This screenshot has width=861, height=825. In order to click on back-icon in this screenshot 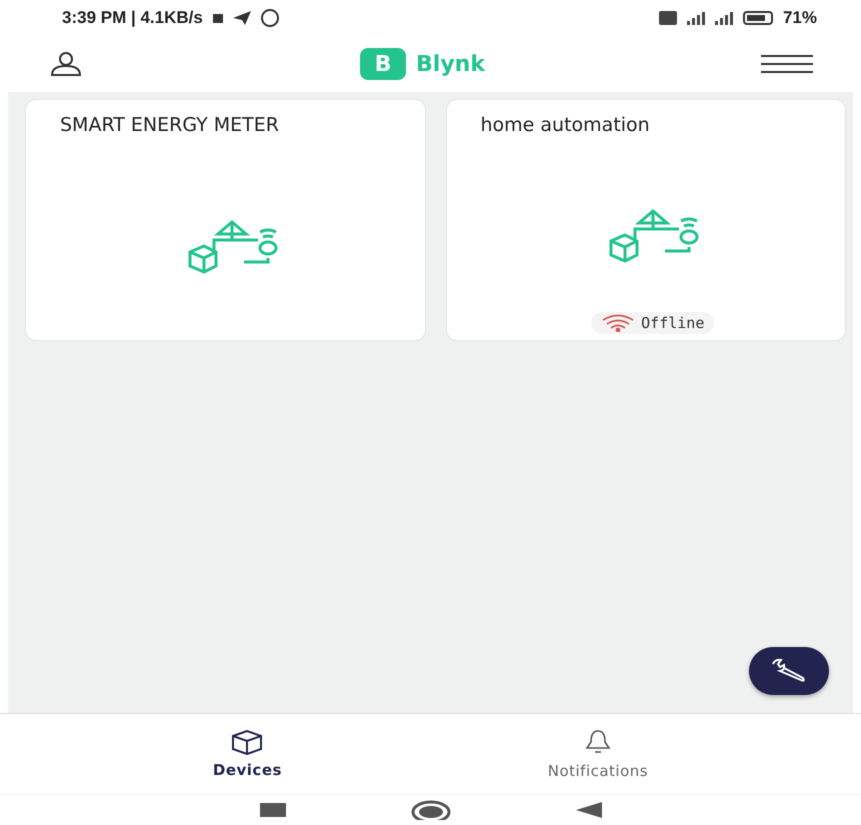, I will do `click(589, 810)`.